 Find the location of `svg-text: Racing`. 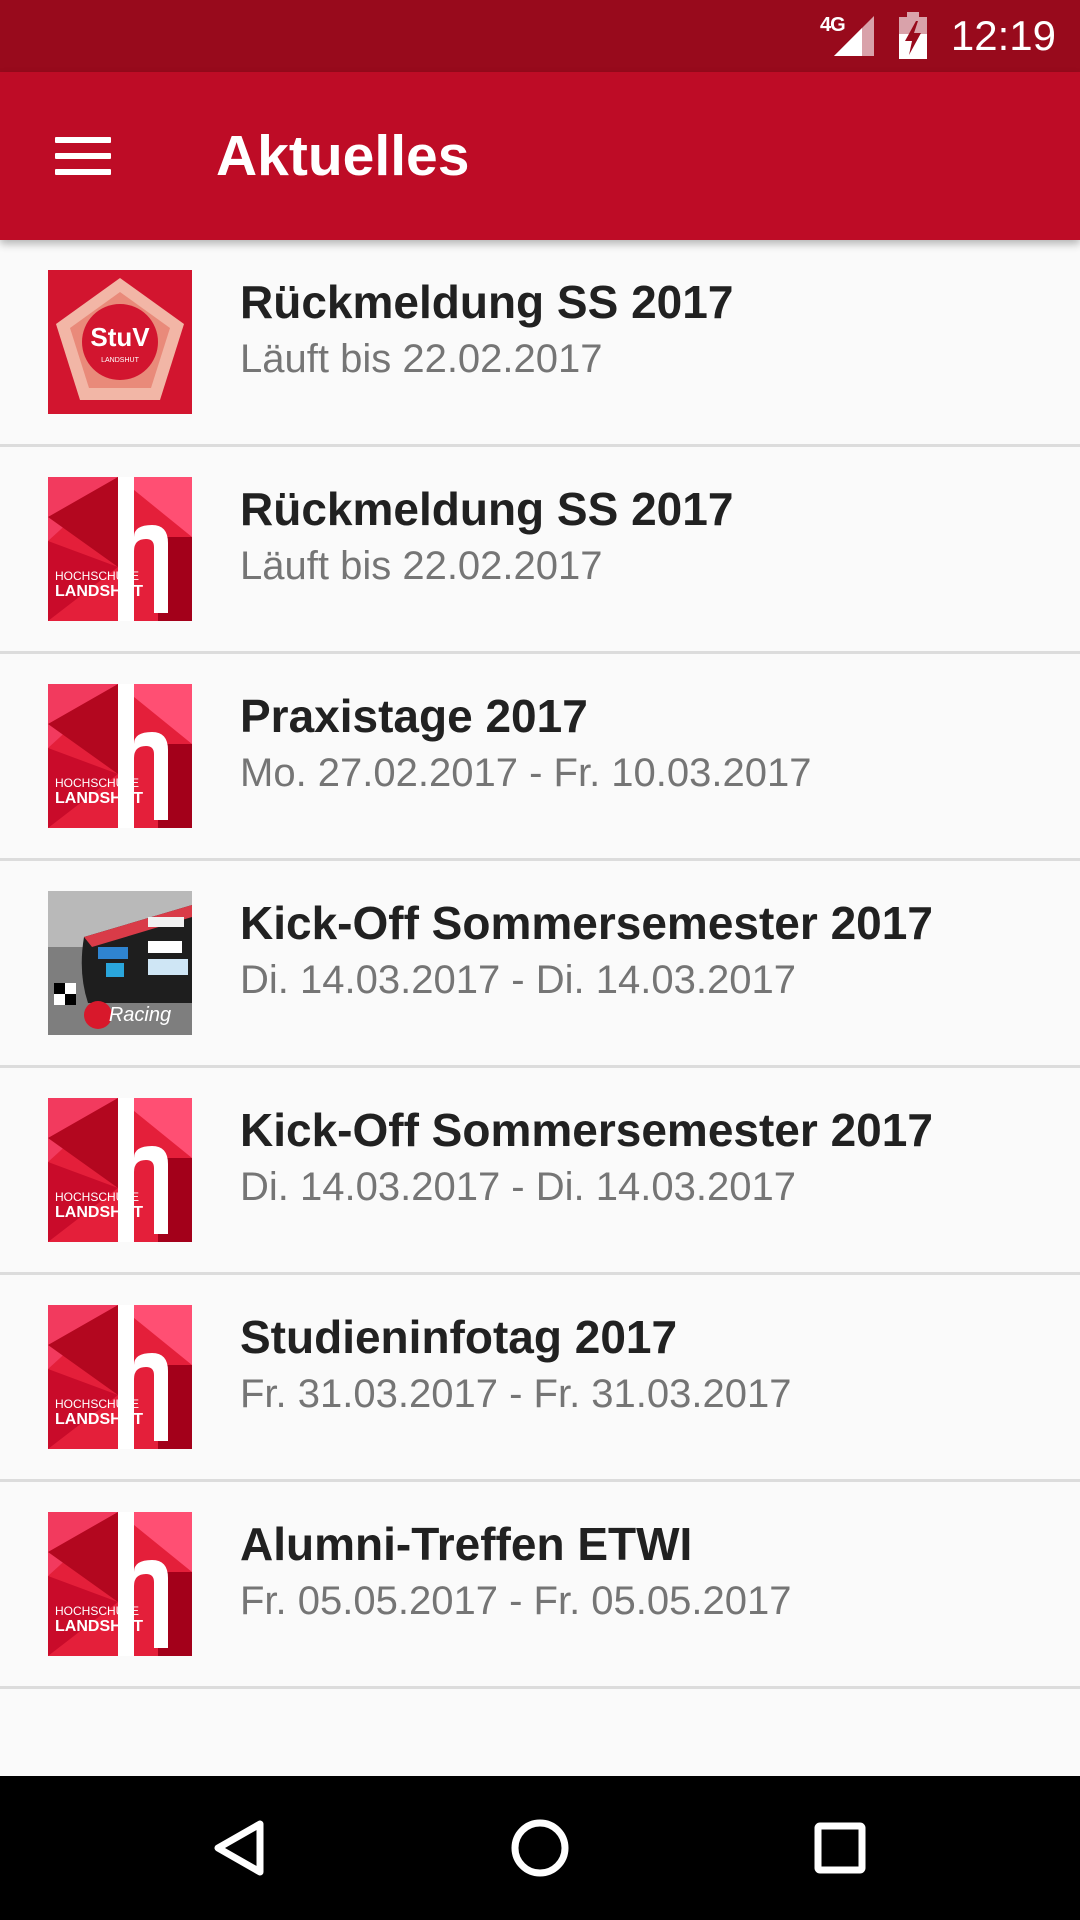

svg-text: Racing is located at coordinates (140, 1015).